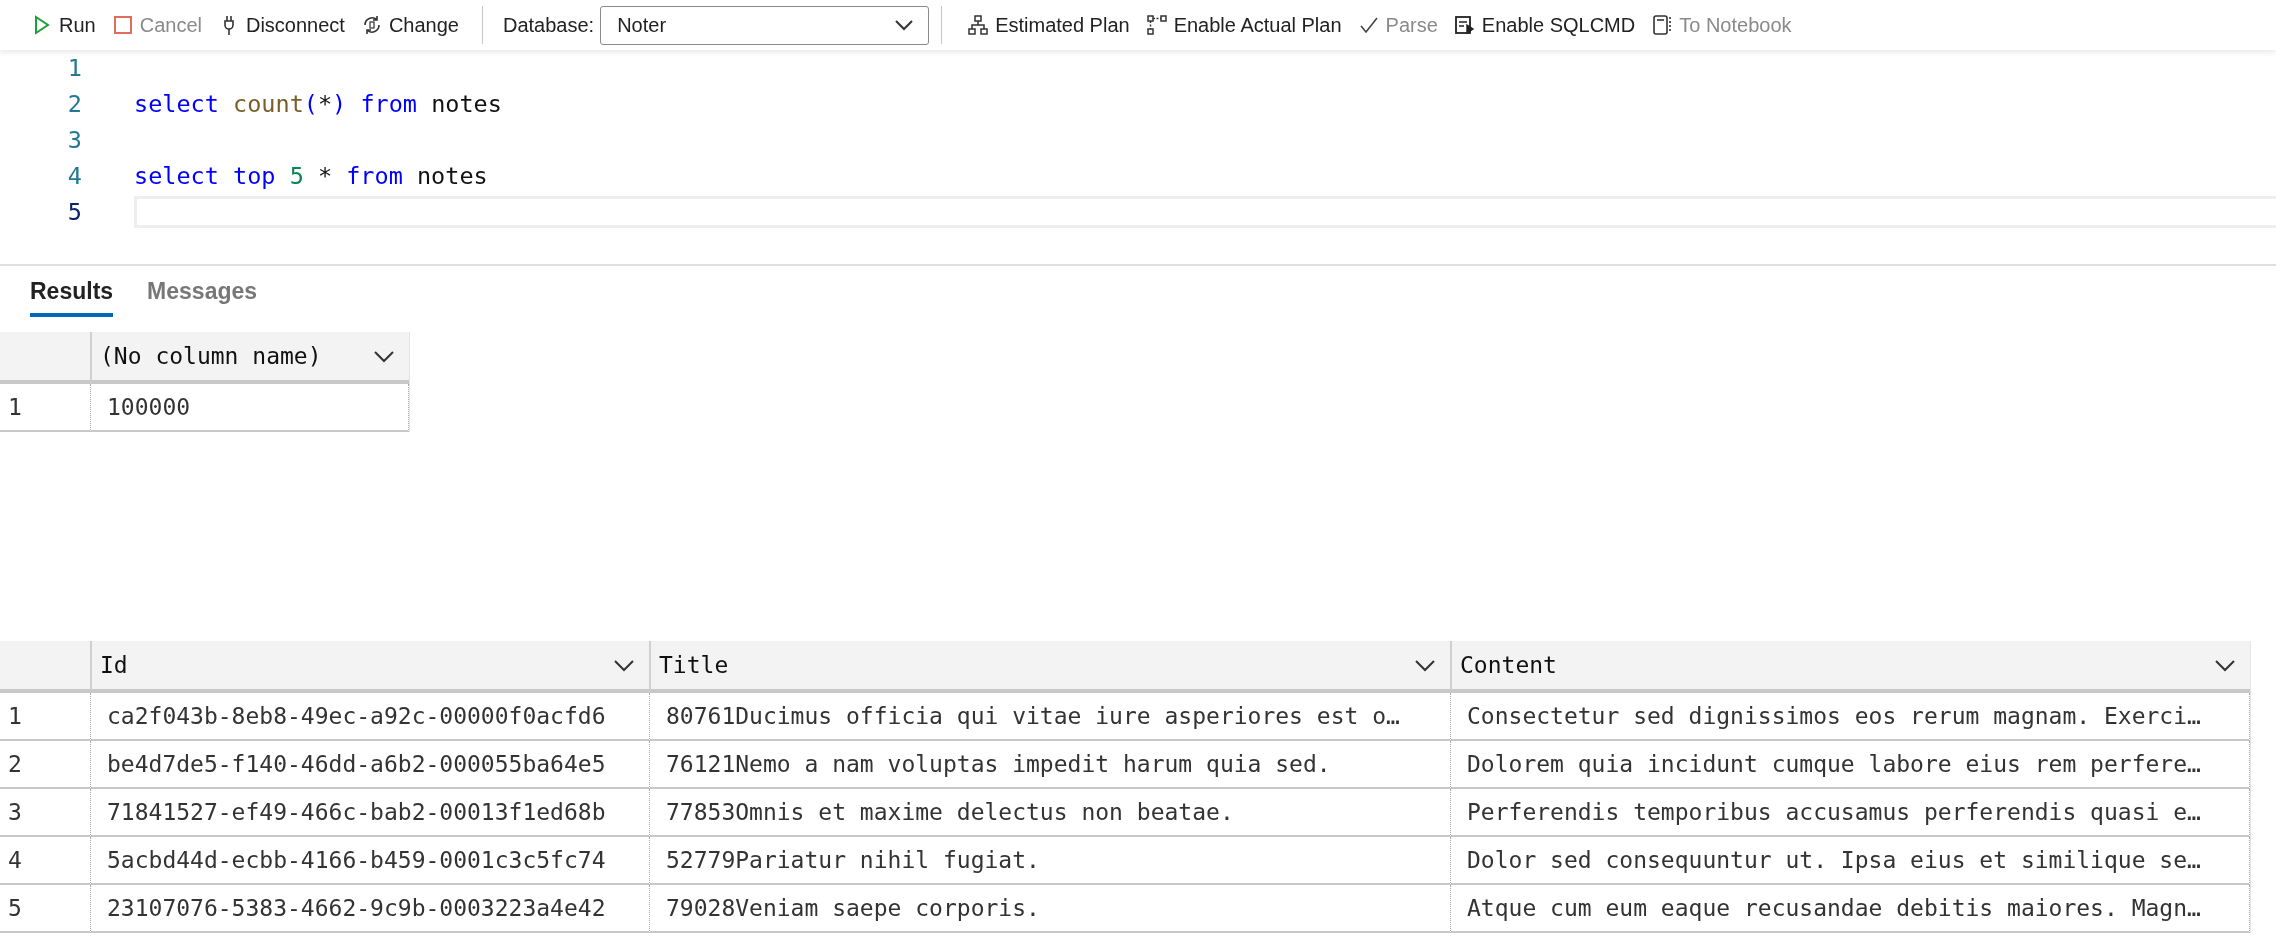 This screenshot has width=2276, height=952. I want to click on stop-icon, so click(122, 25).